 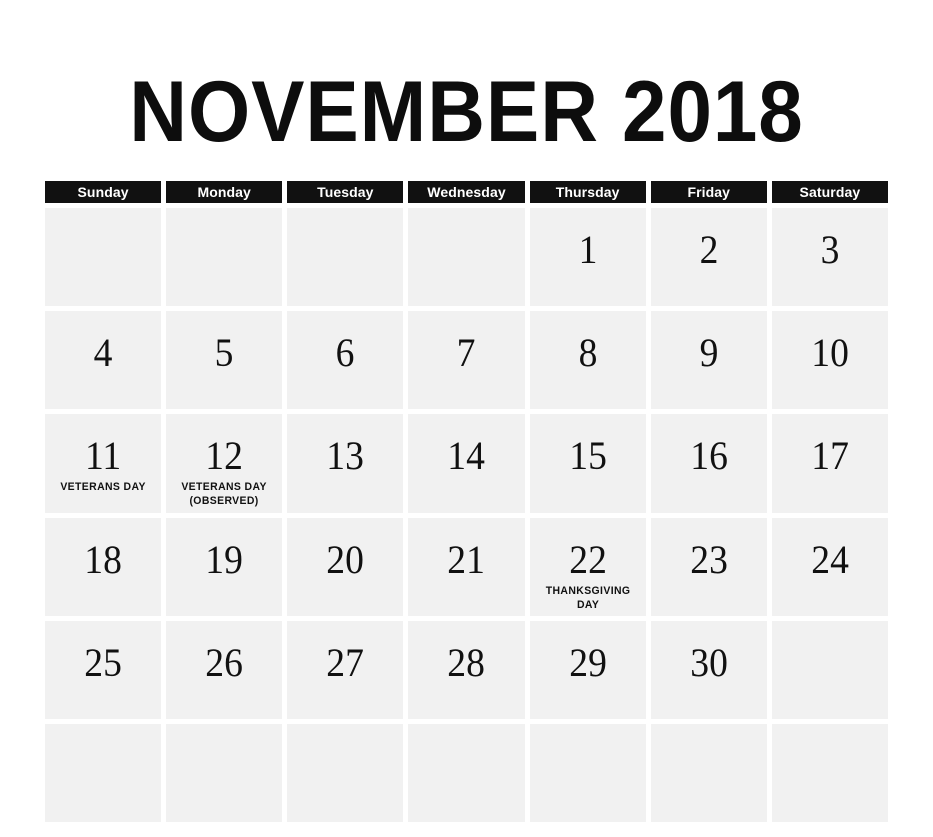 What do you see at coordinates (345, 353) in the screenshot?
I see `day-number: 6` at bounding box center [345, 353].